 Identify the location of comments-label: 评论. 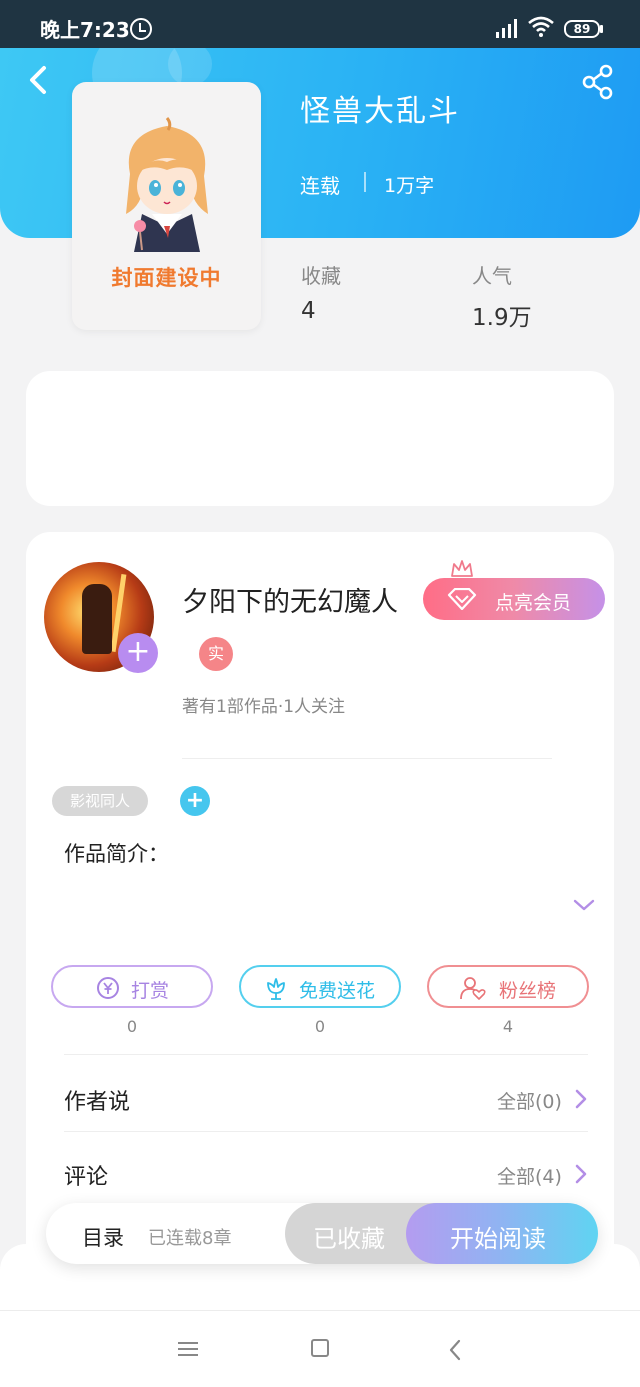
(86, 1177).